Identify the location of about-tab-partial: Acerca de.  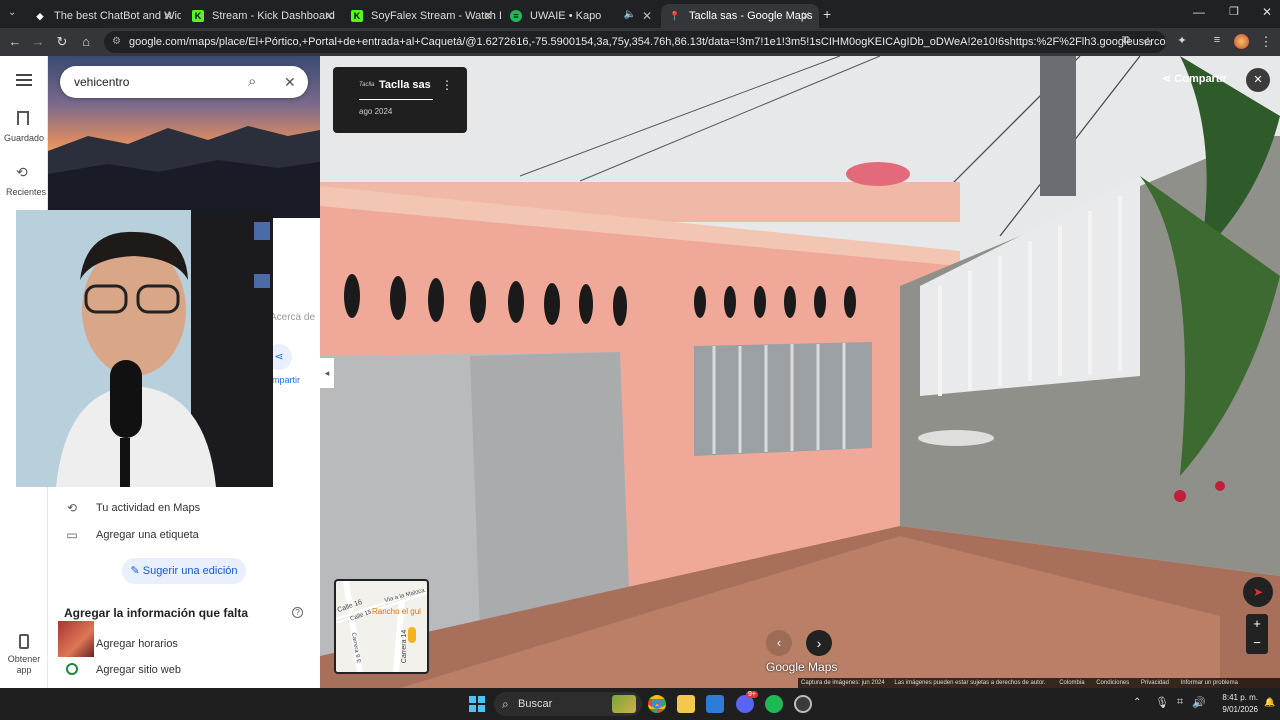
(292, 317).